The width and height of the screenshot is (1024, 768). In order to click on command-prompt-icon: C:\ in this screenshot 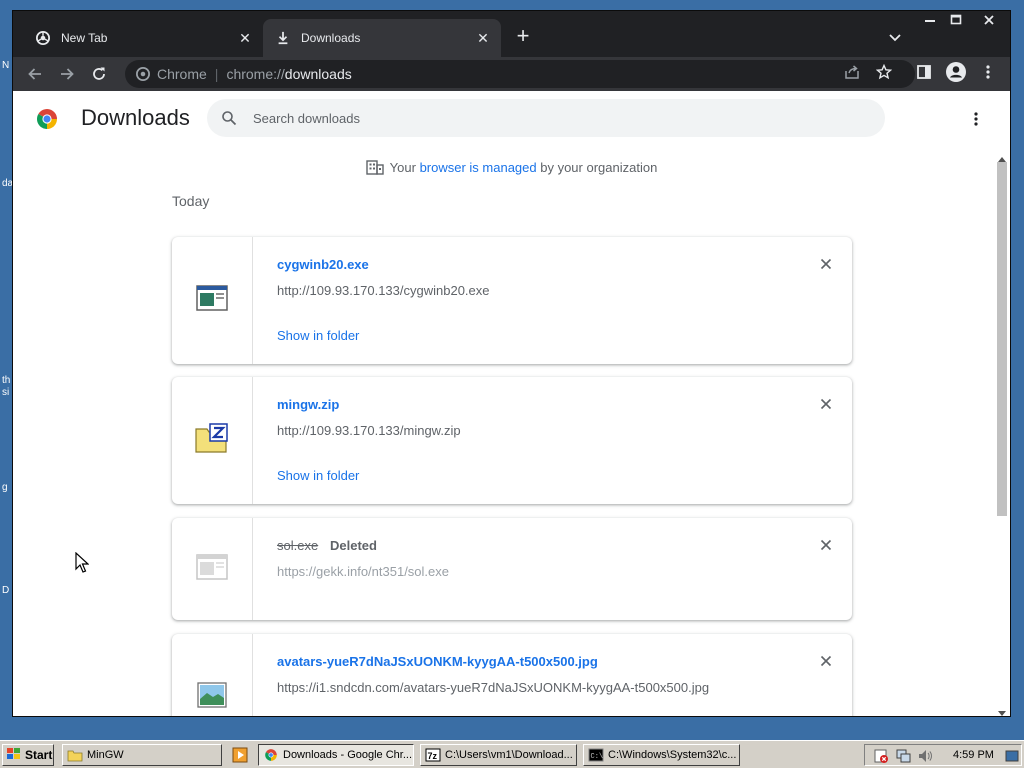, I will do `click(596, 755)`.